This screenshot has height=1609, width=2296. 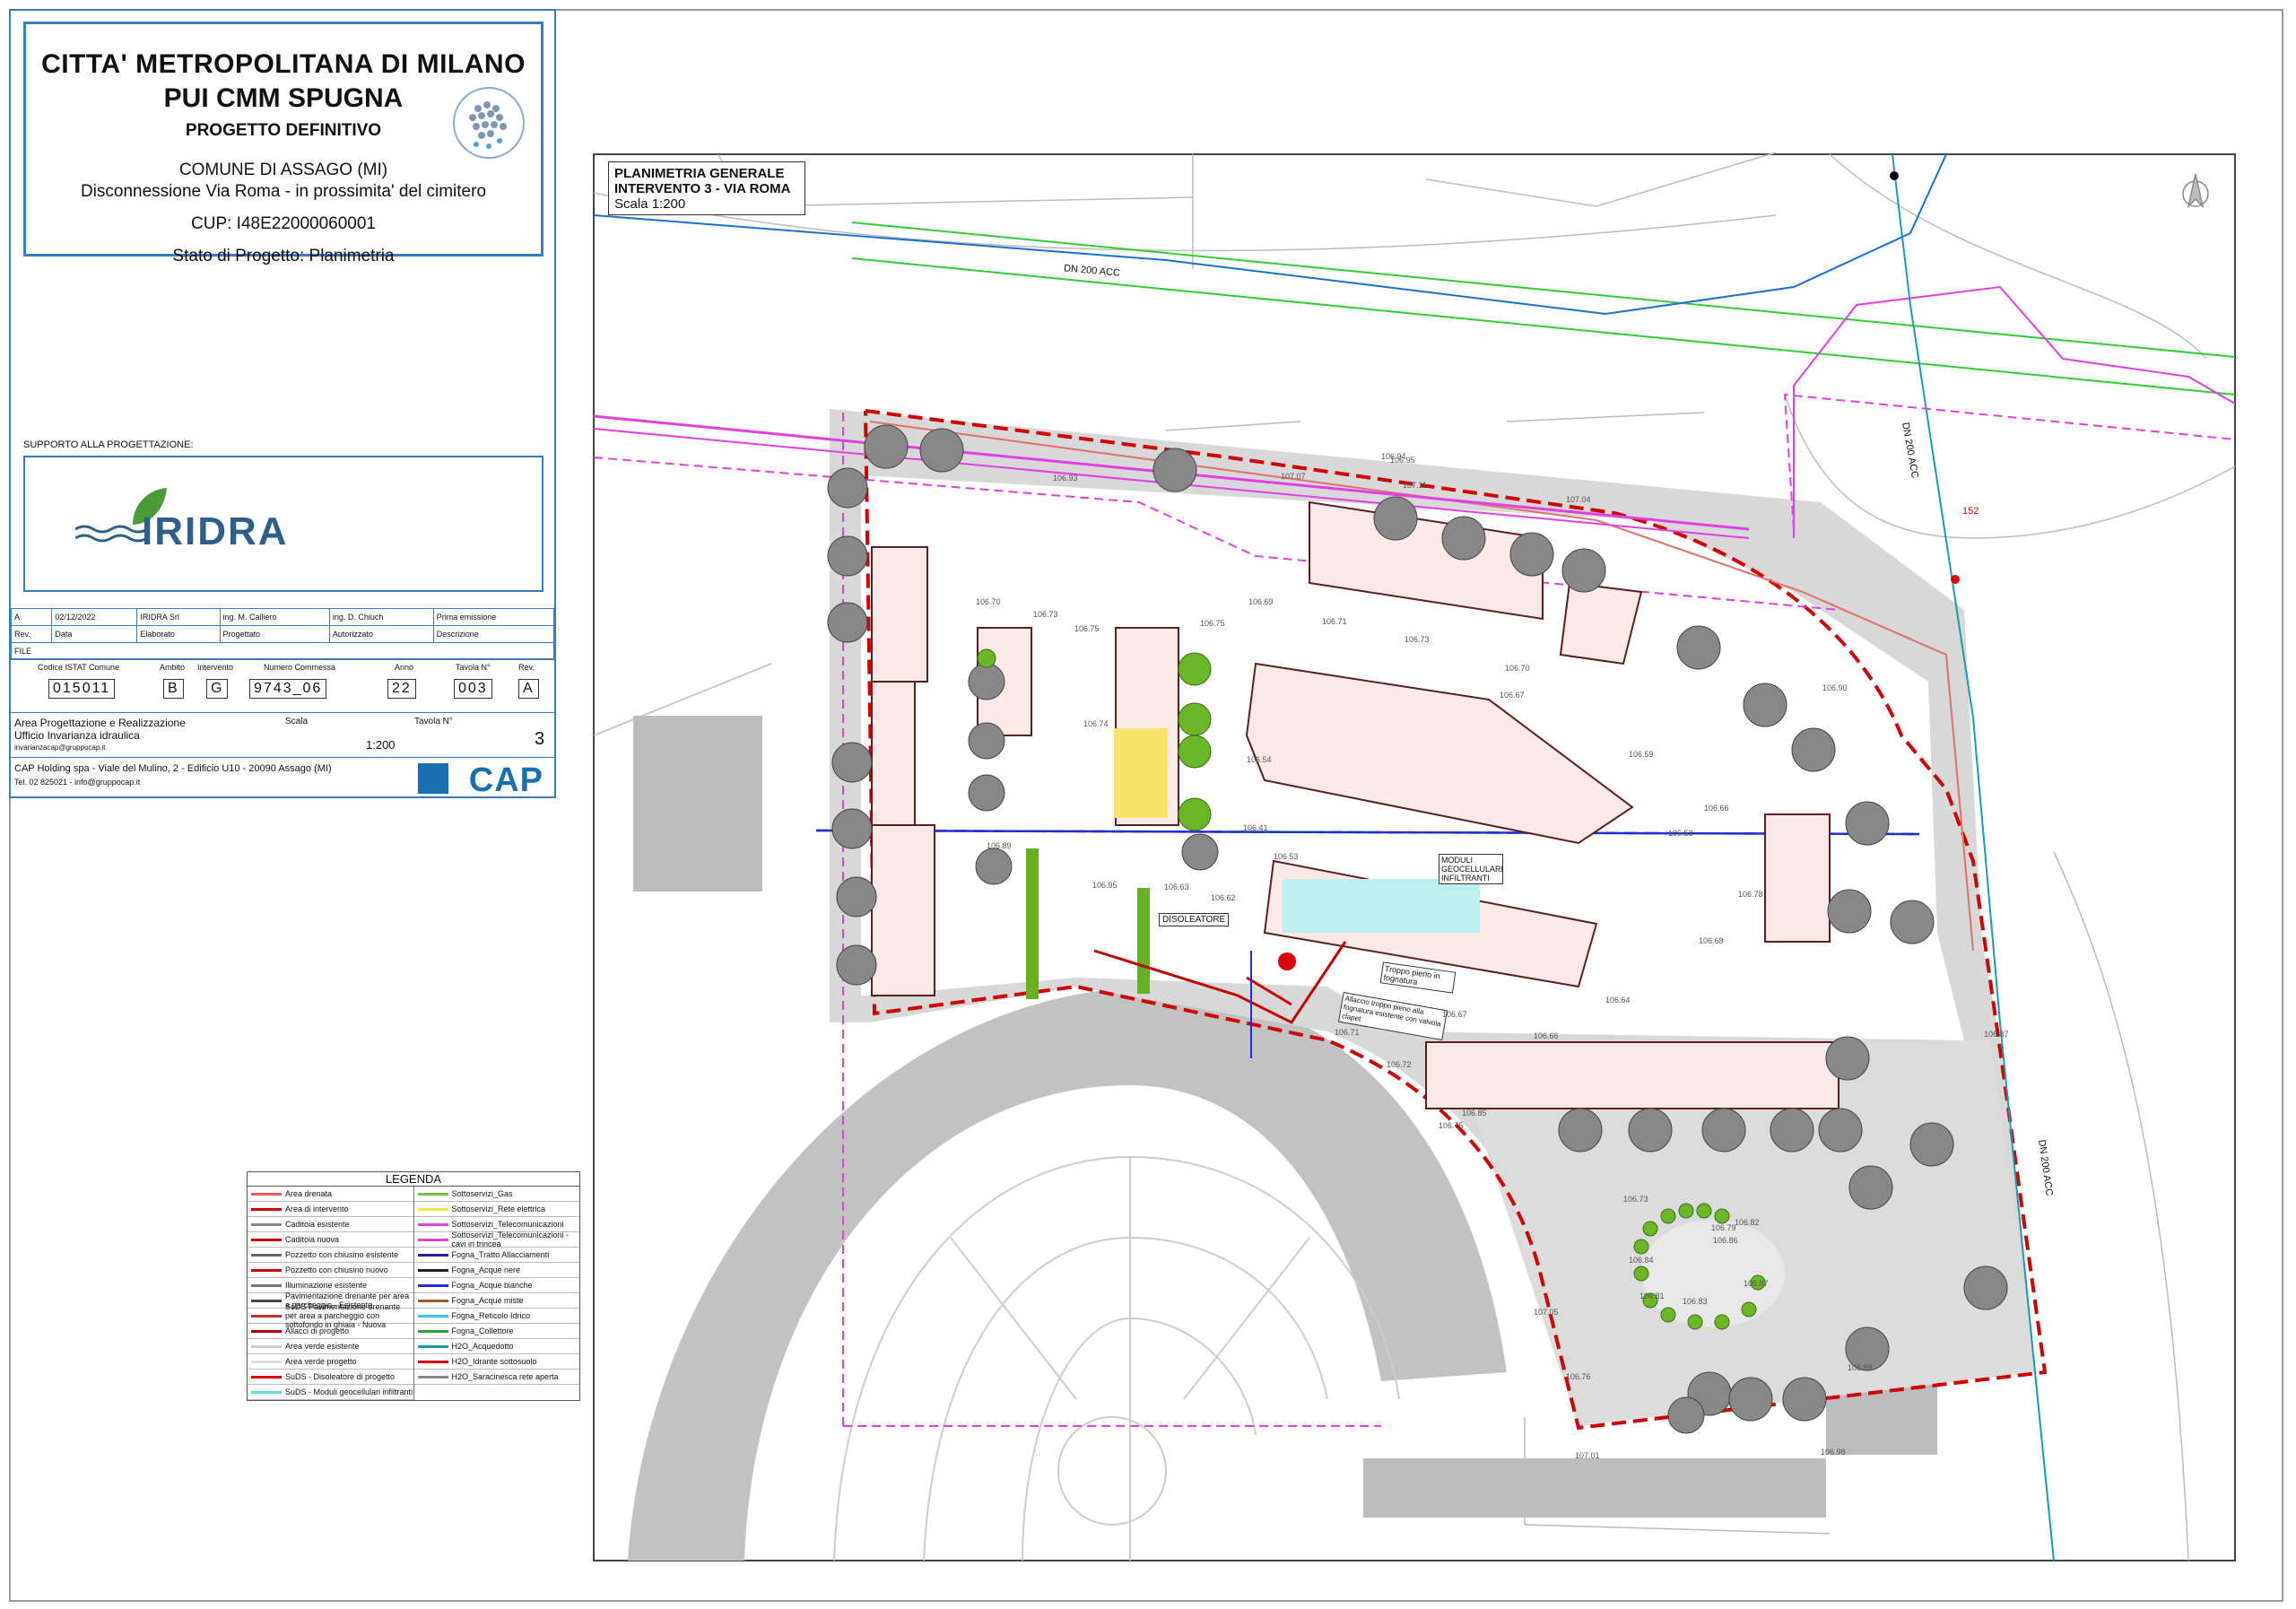 I want to click on legend-item: Fogna_Reticolo Idrico, so click(x=496, y=1316).